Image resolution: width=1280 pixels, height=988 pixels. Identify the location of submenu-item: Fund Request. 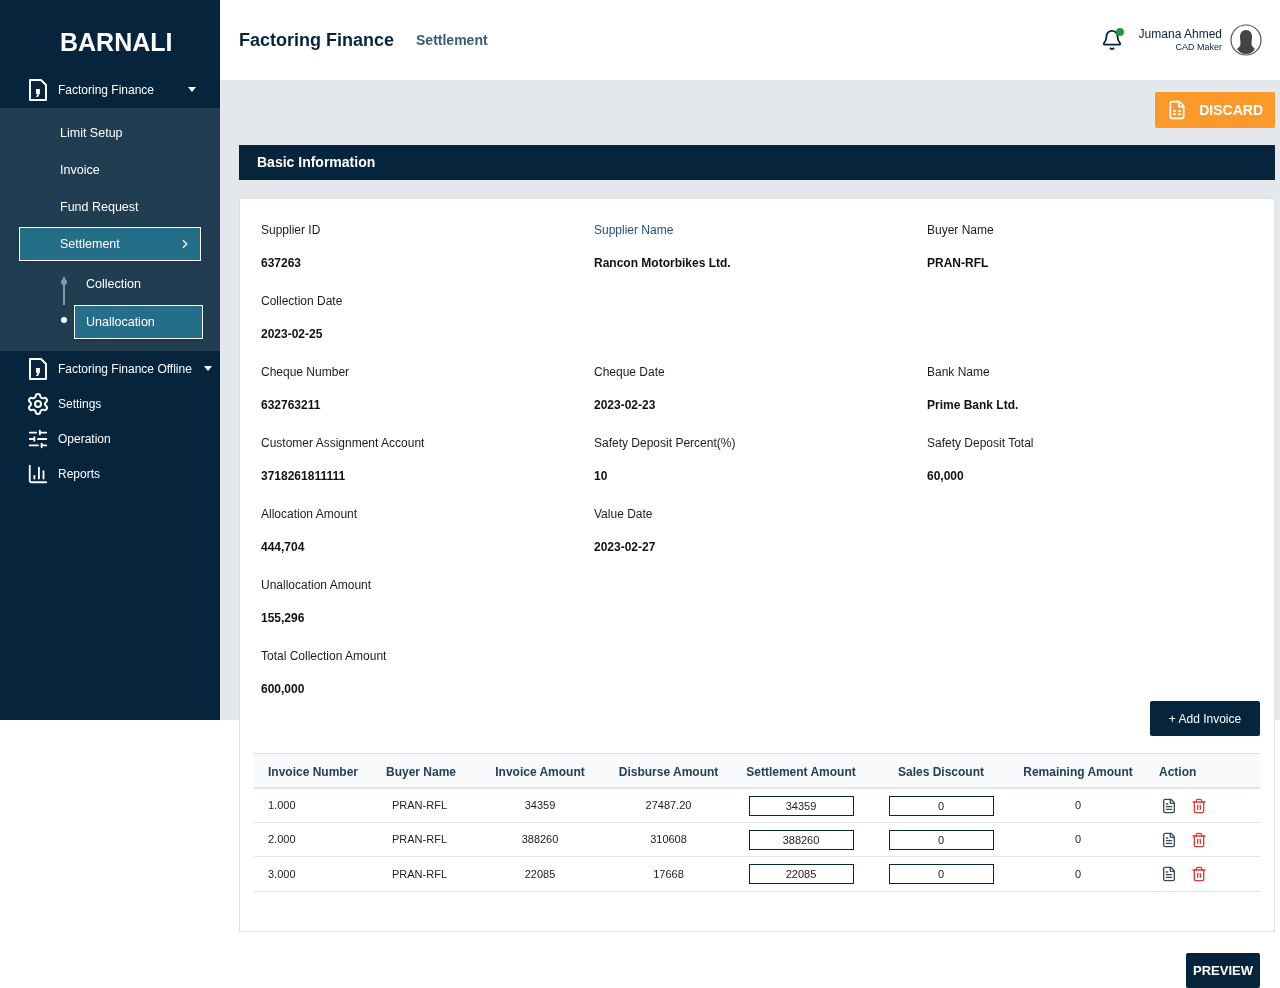
(110, 207).